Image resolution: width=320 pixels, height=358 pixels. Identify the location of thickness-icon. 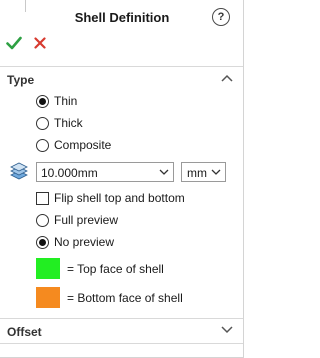
(19, 171).